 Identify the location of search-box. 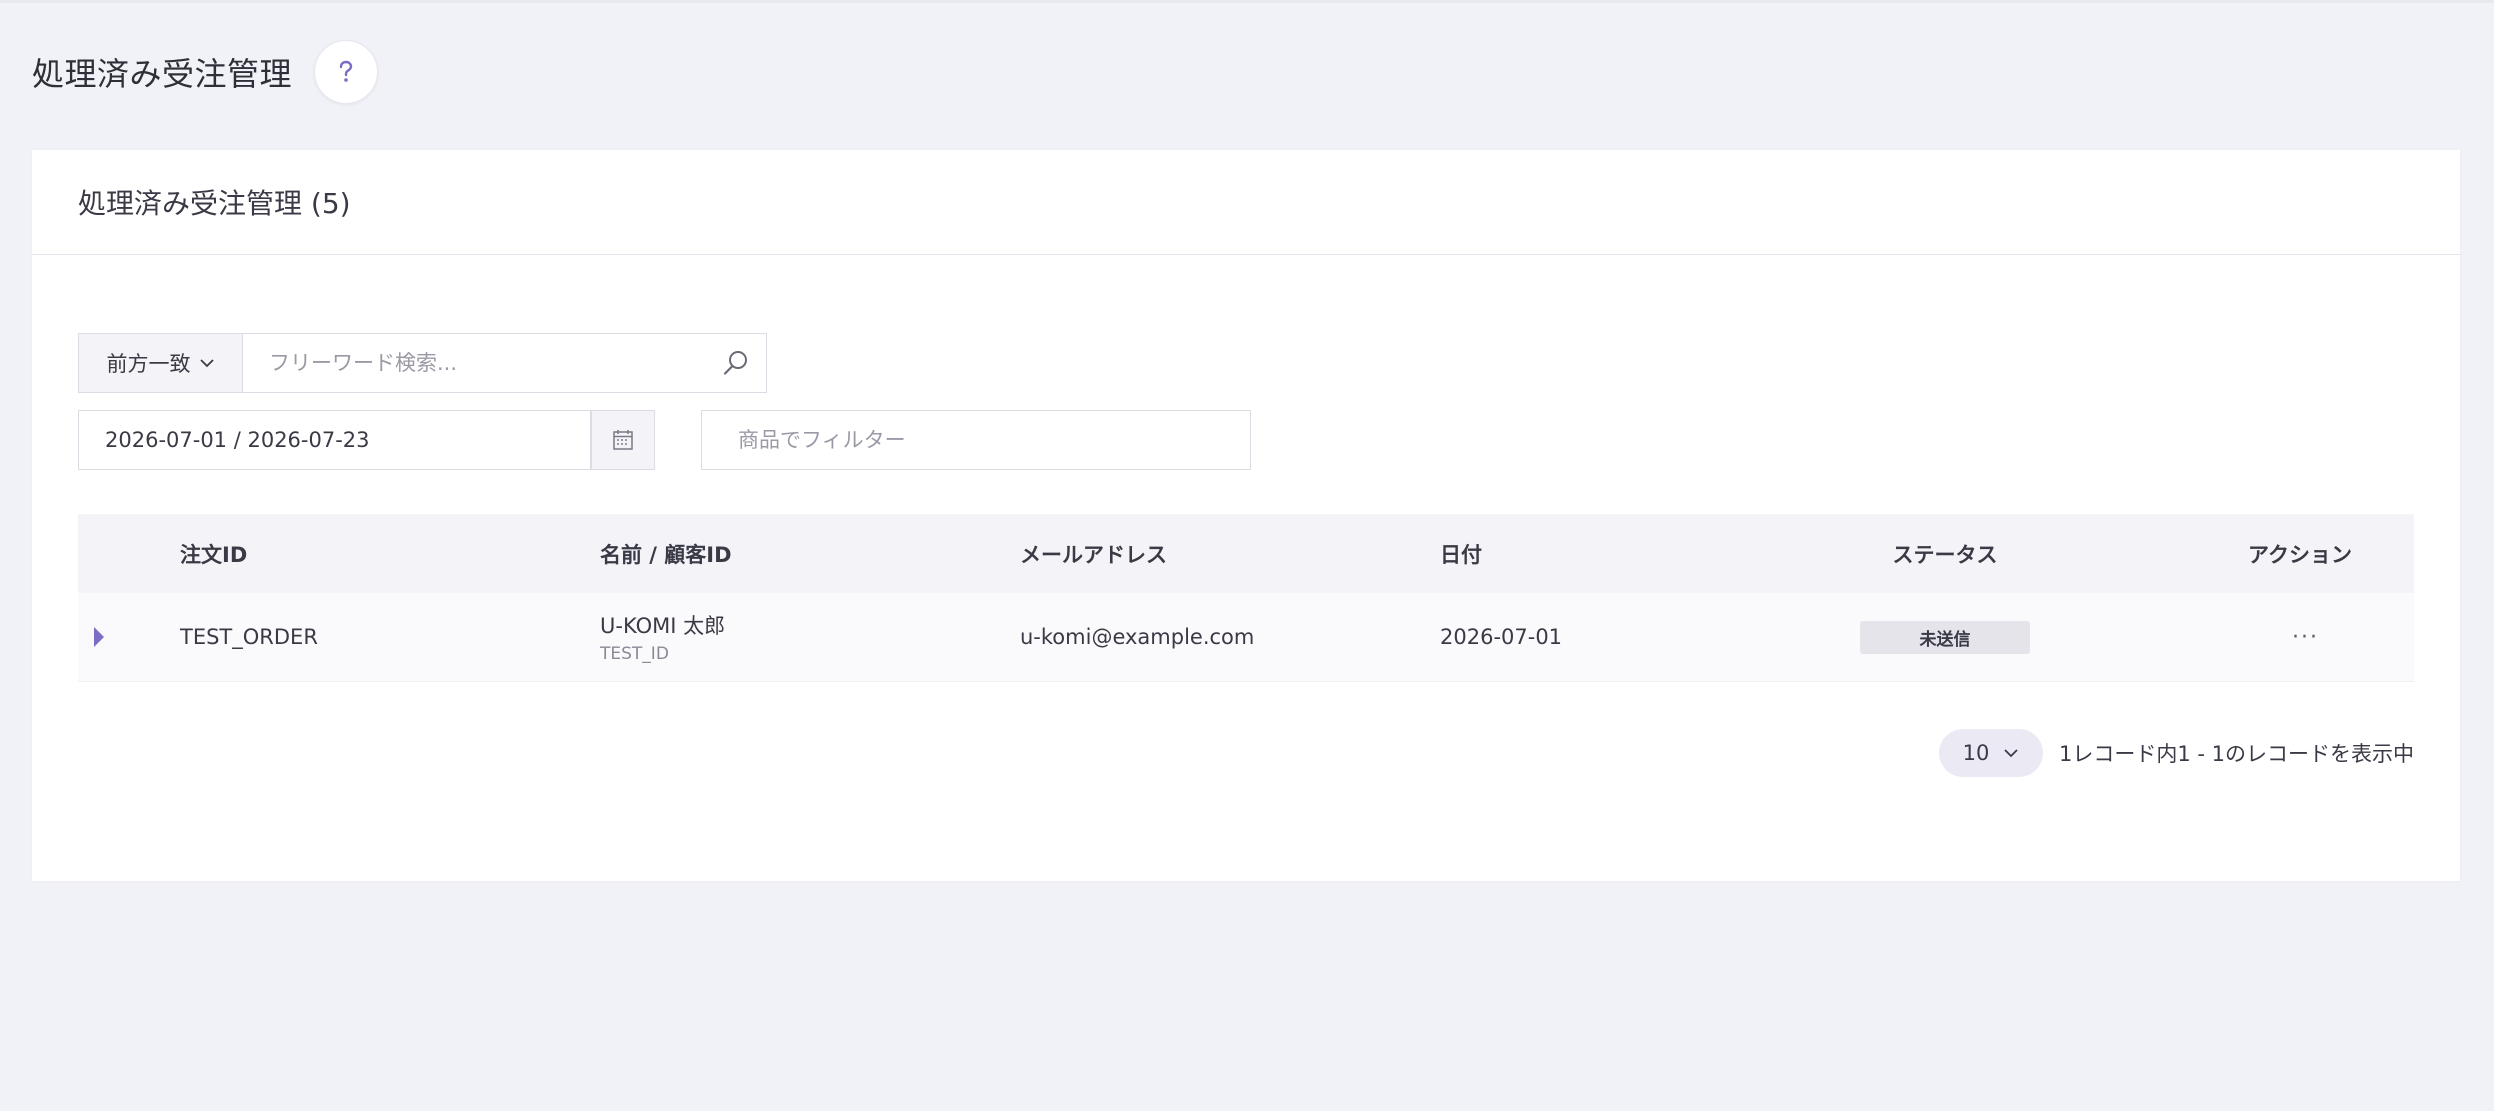
(505, 363).